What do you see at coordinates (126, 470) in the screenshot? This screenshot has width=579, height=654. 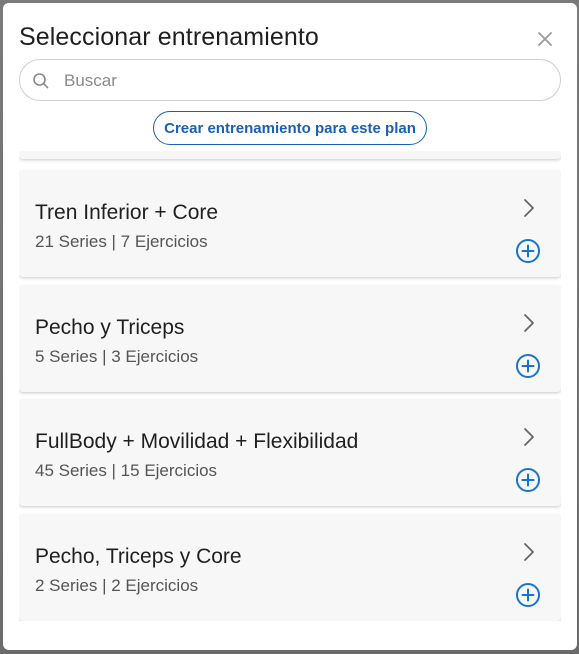 I see `workout-meta: 45 Series | 15 Ejercicios` at bounding box center [126, 470].